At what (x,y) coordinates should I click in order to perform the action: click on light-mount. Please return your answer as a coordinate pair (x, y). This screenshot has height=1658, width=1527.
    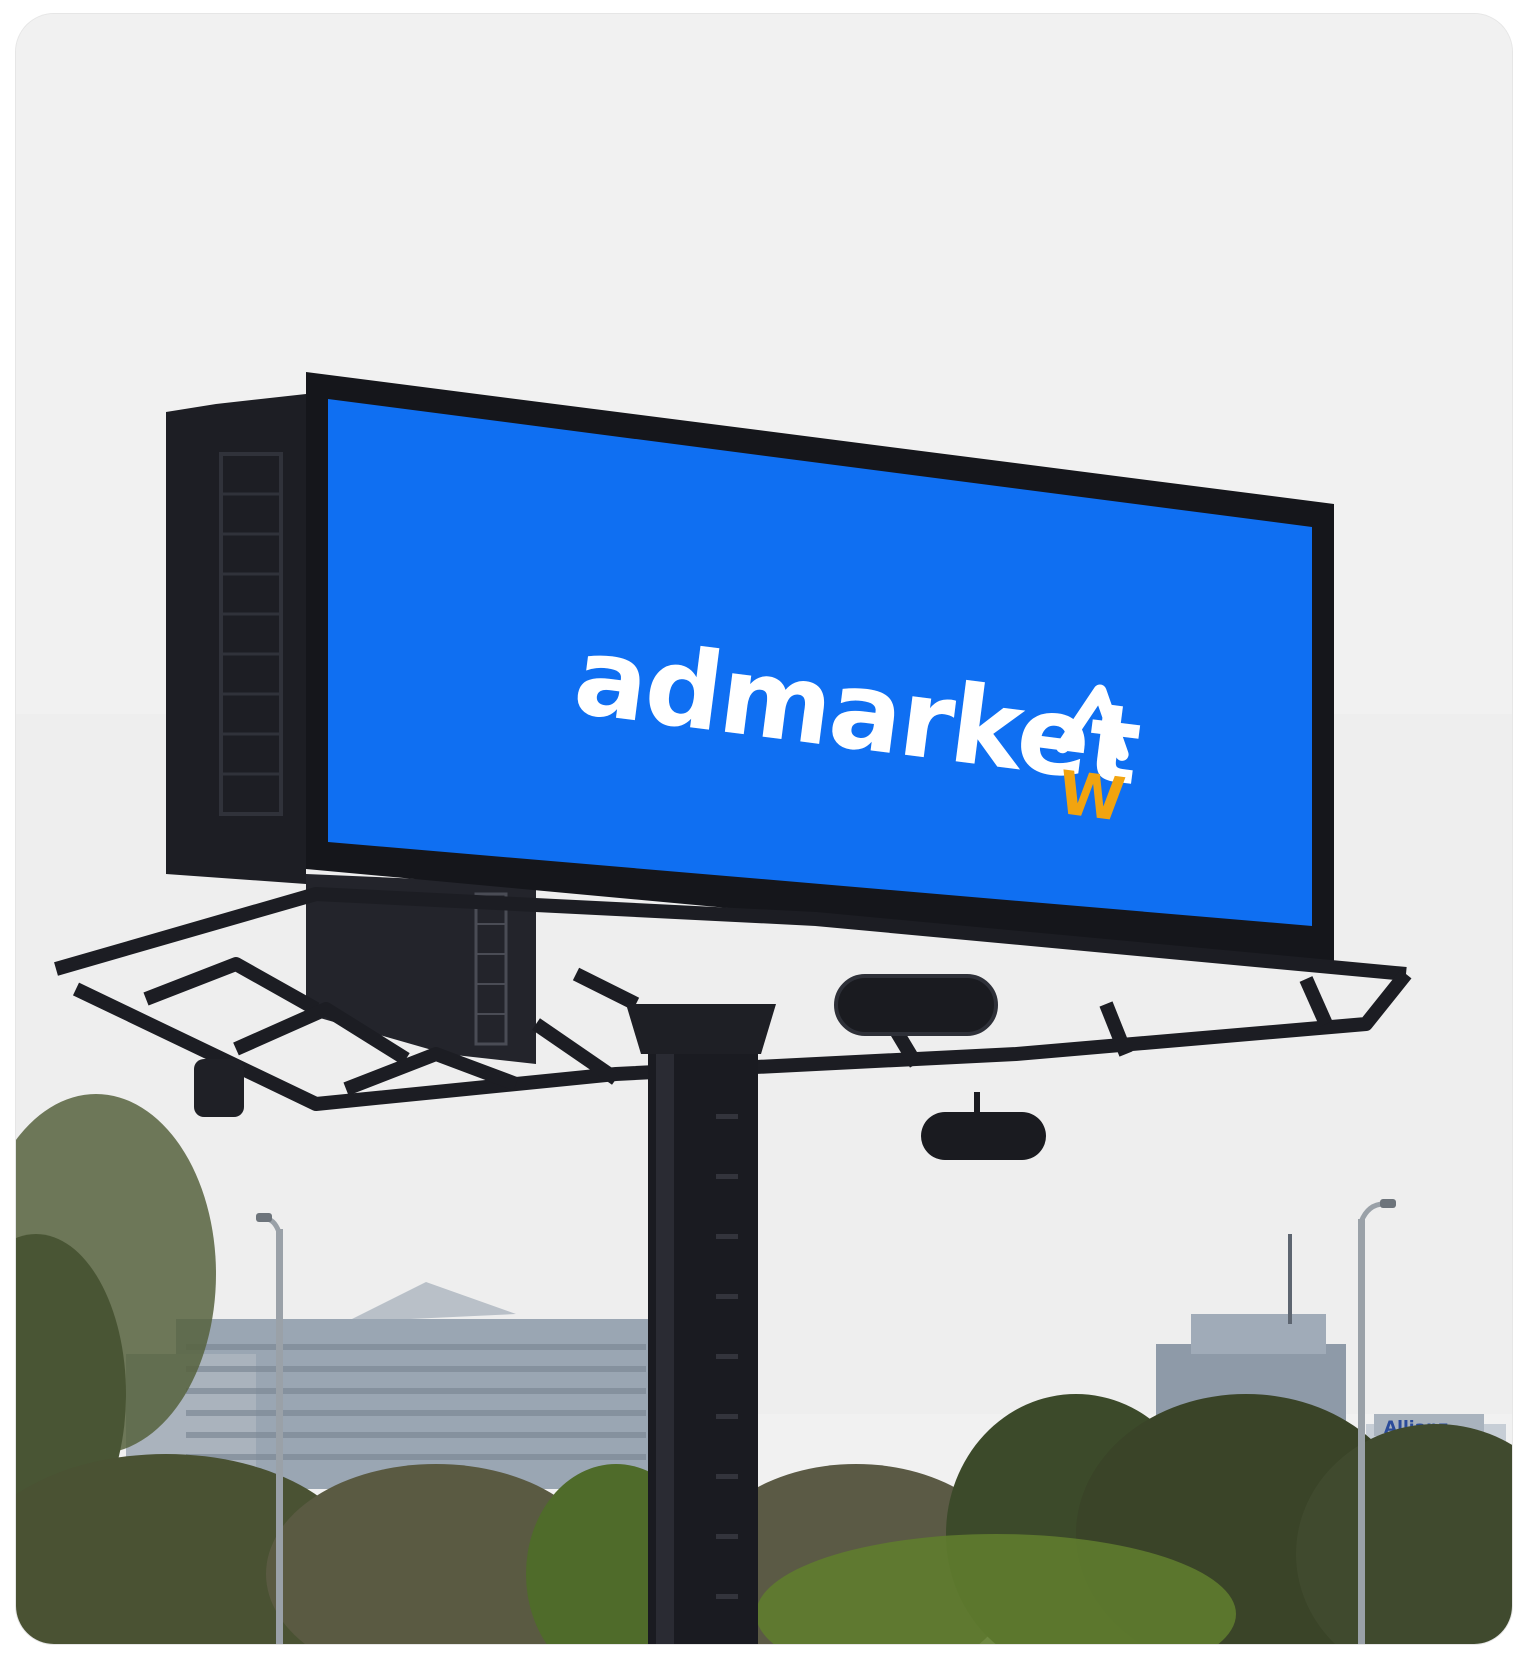
    Looking at the image, I should click on (977, 1104).